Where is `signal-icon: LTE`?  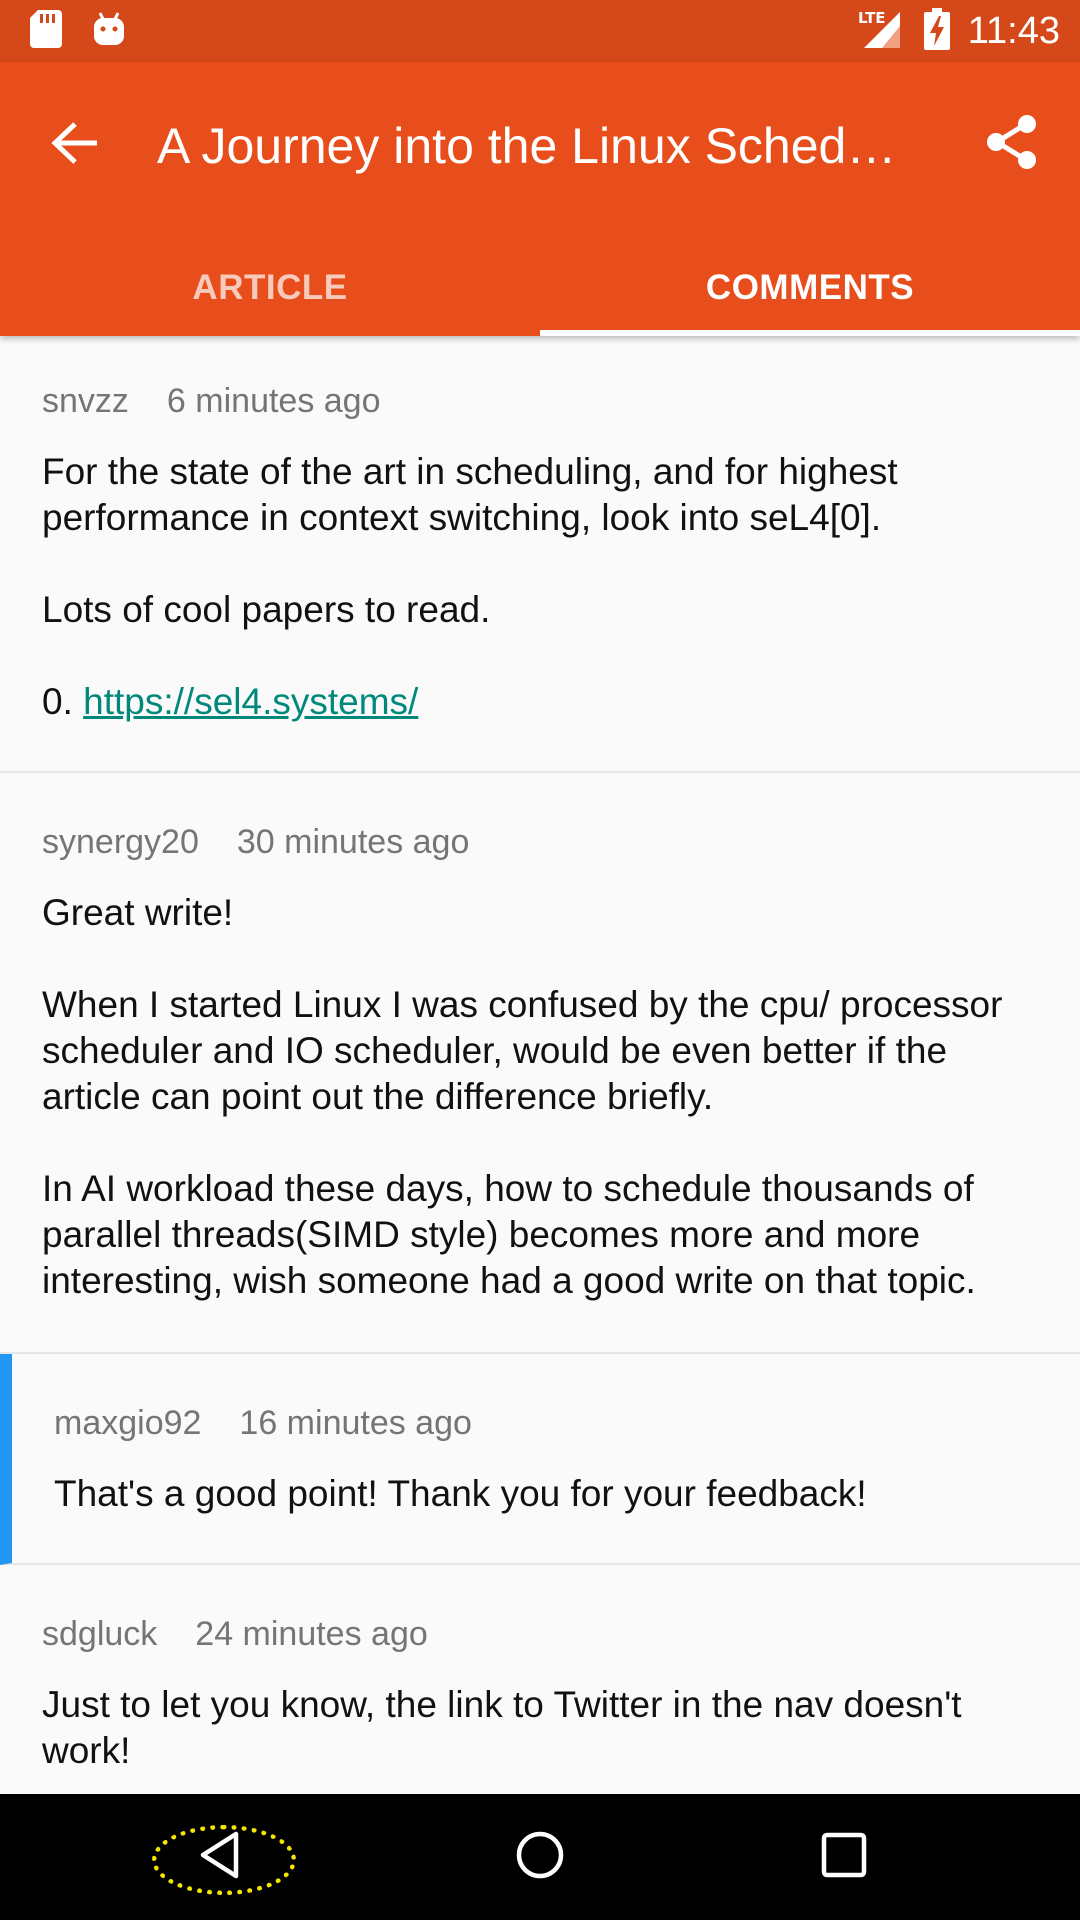
signal-icon: LTE is located at coordinates (881, 31).